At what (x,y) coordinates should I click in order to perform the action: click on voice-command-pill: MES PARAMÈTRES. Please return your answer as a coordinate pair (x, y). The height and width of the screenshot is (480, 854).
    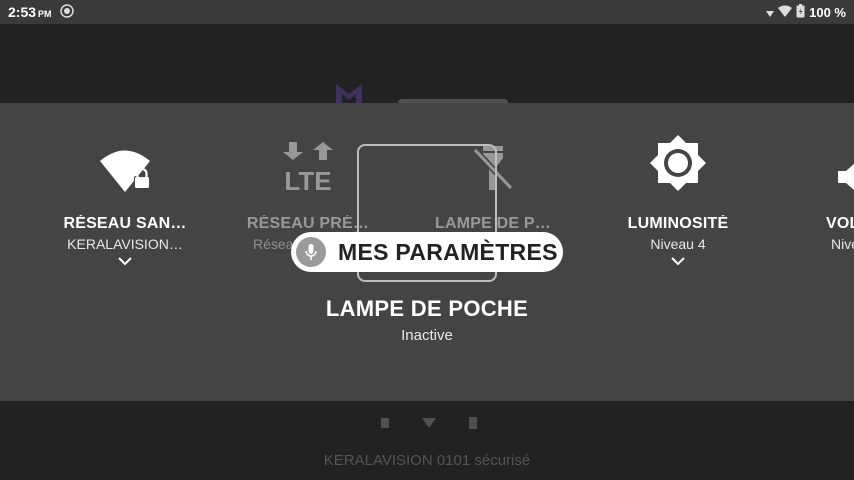
    Looking at the image, I should click on (427, 252).